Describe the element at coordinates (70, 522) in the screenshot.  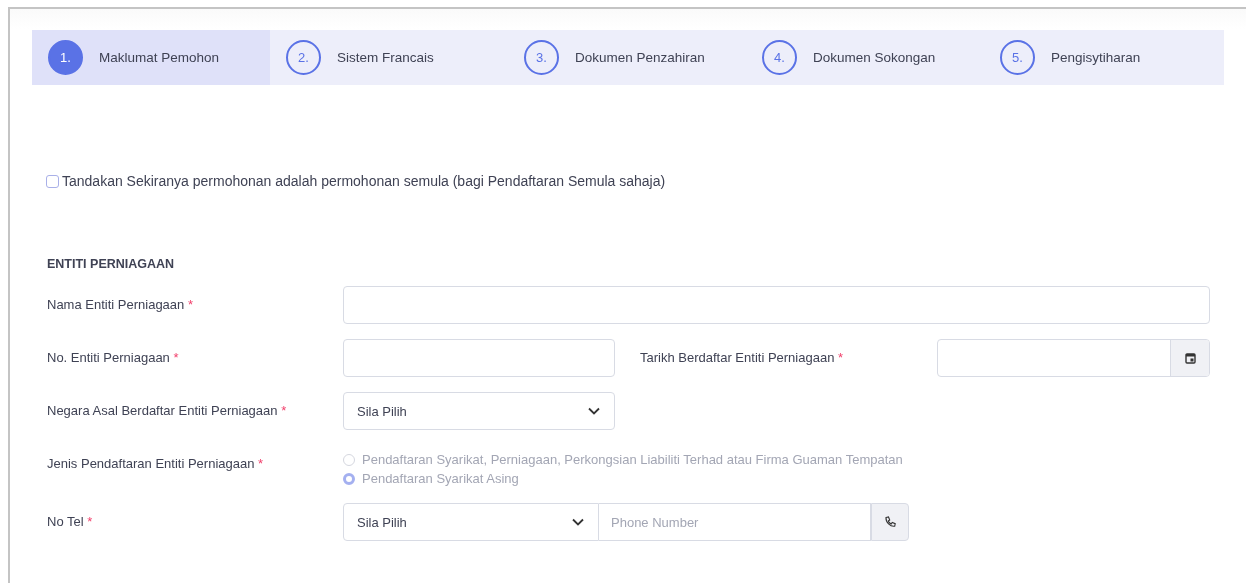
I see `field-label: No Tel *` at that location.